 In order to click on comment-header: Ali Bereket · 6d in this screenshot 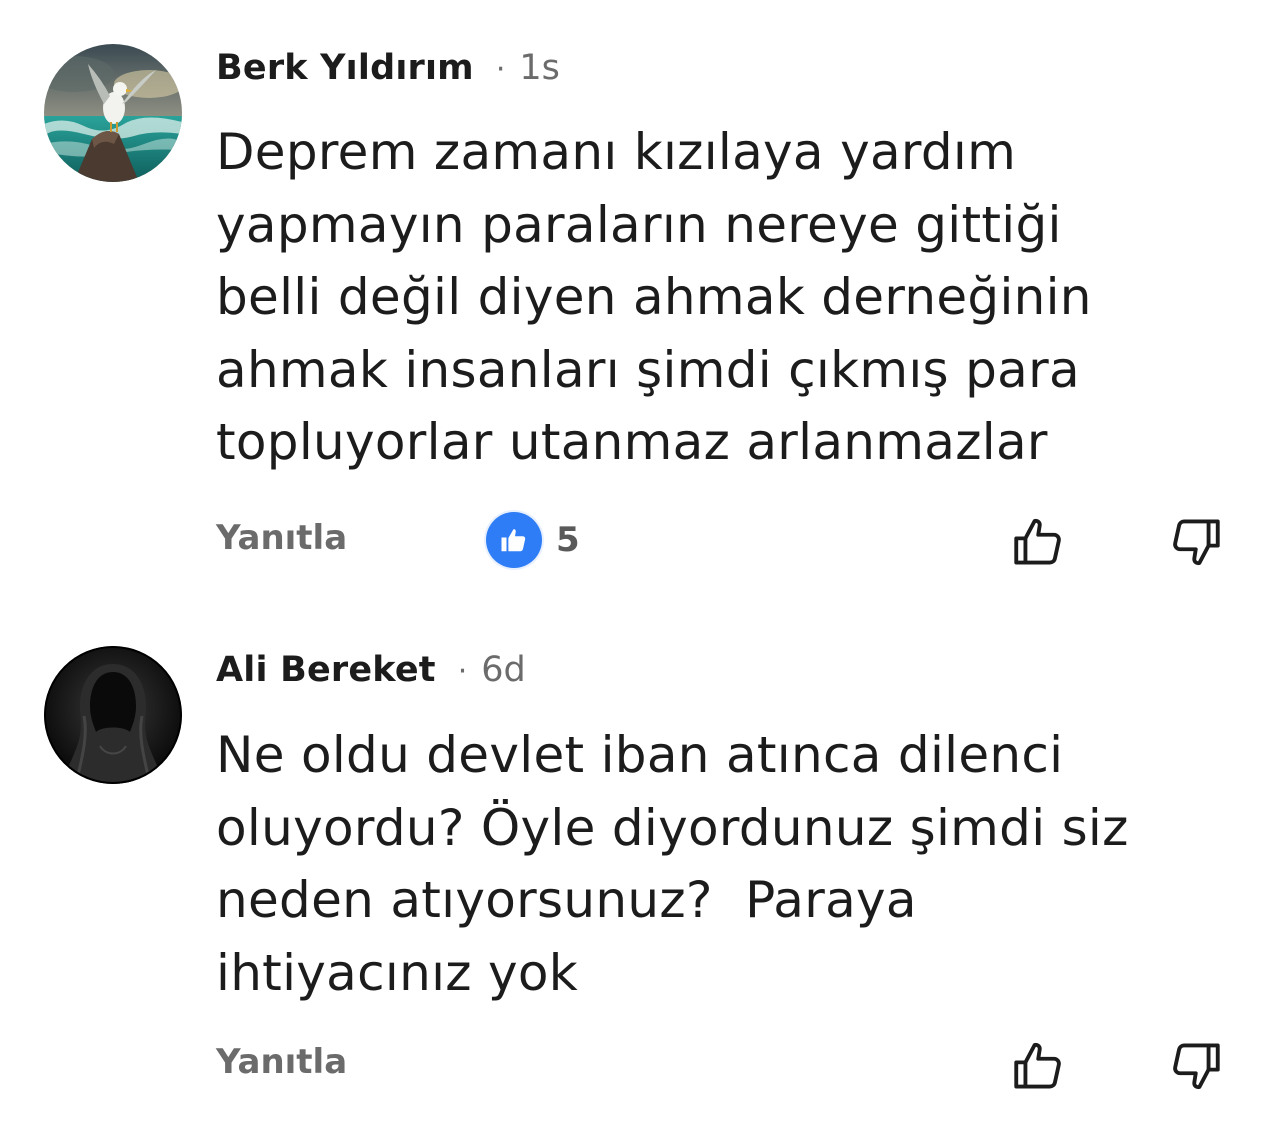, I will do `click(371, 670)`.